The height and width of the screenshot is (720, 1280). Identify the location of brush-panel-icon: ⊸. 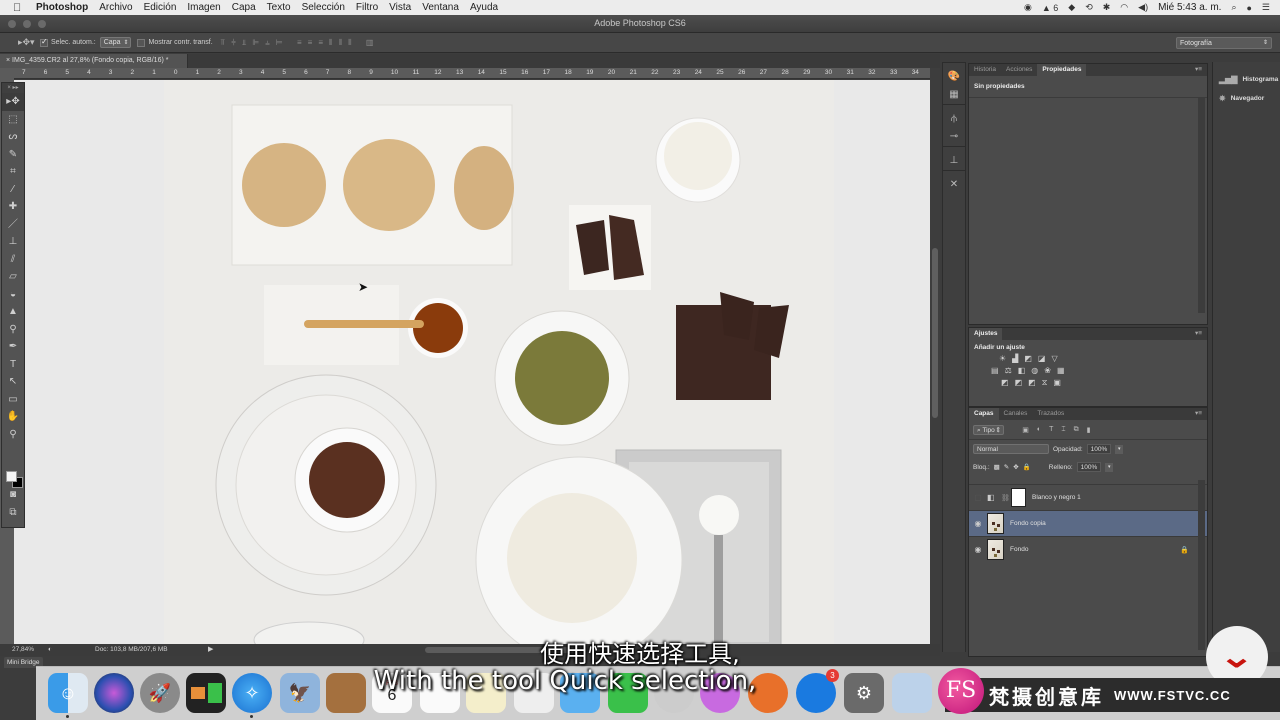
(954, 137).